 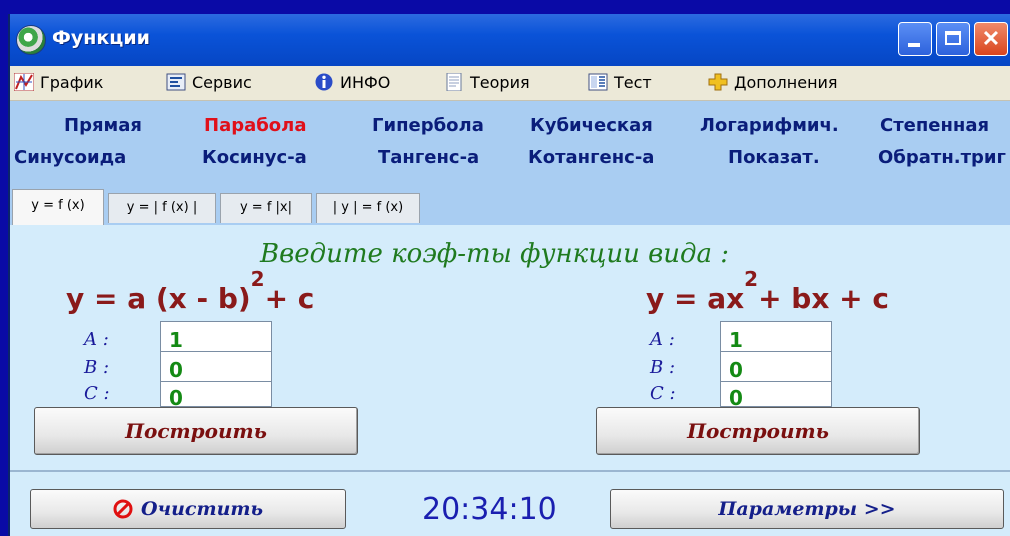 I want to click on coef-label-c-right: C :, so click(x=663, y=393).